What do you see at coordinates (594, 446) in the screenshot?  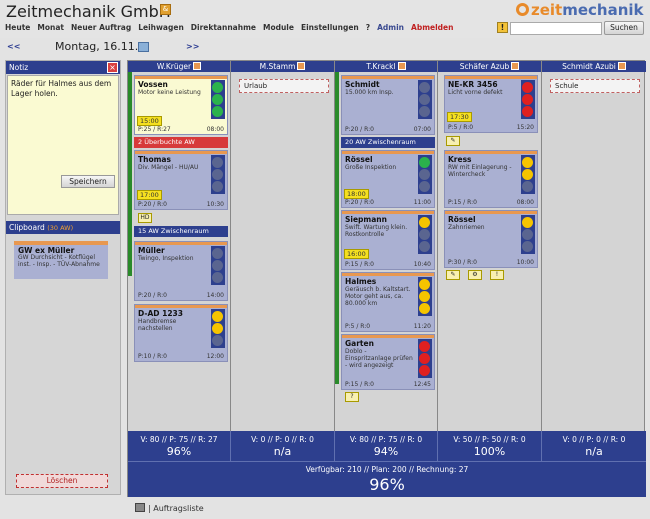 I see `stats-schmidt-azubi: V: 0 // P: 0 // R: 0 n/a` at bounding box center [594, 446].